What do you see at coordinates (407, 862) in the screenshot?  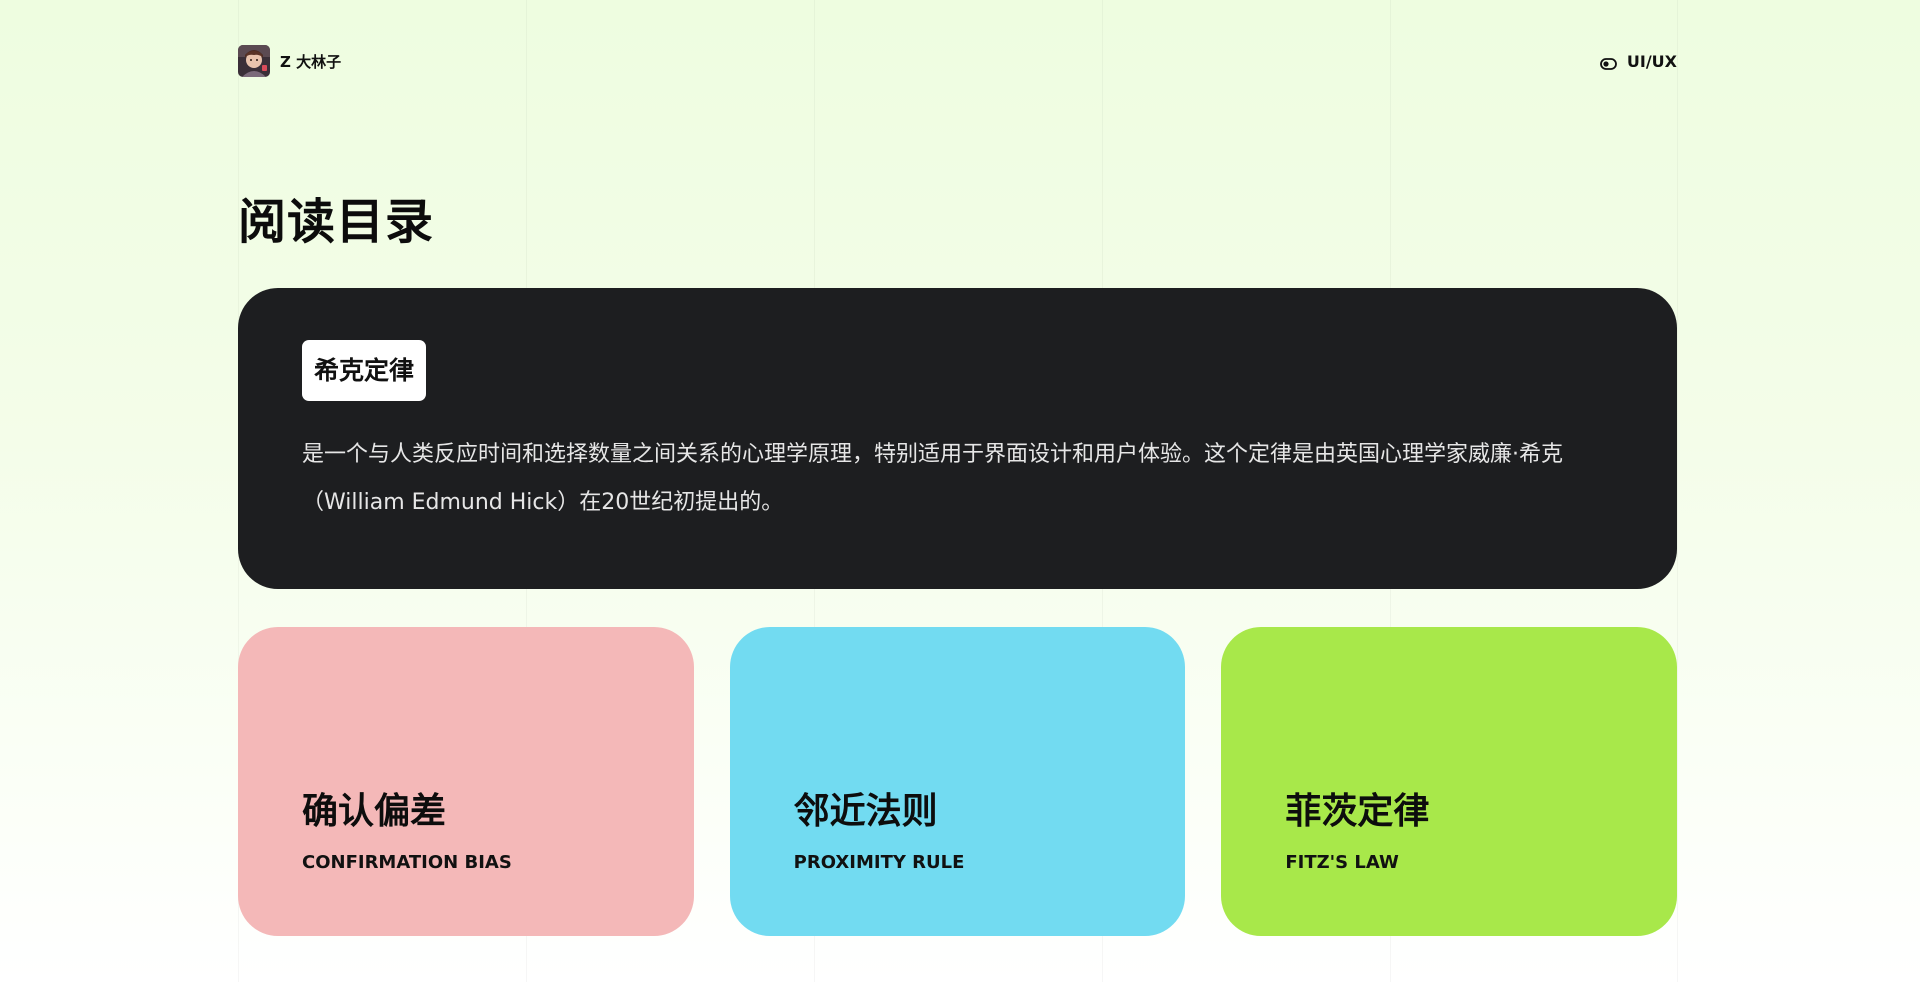 I see `card-subtitle: CONFIRMATION BIAS` at bounding box center [407, 862].